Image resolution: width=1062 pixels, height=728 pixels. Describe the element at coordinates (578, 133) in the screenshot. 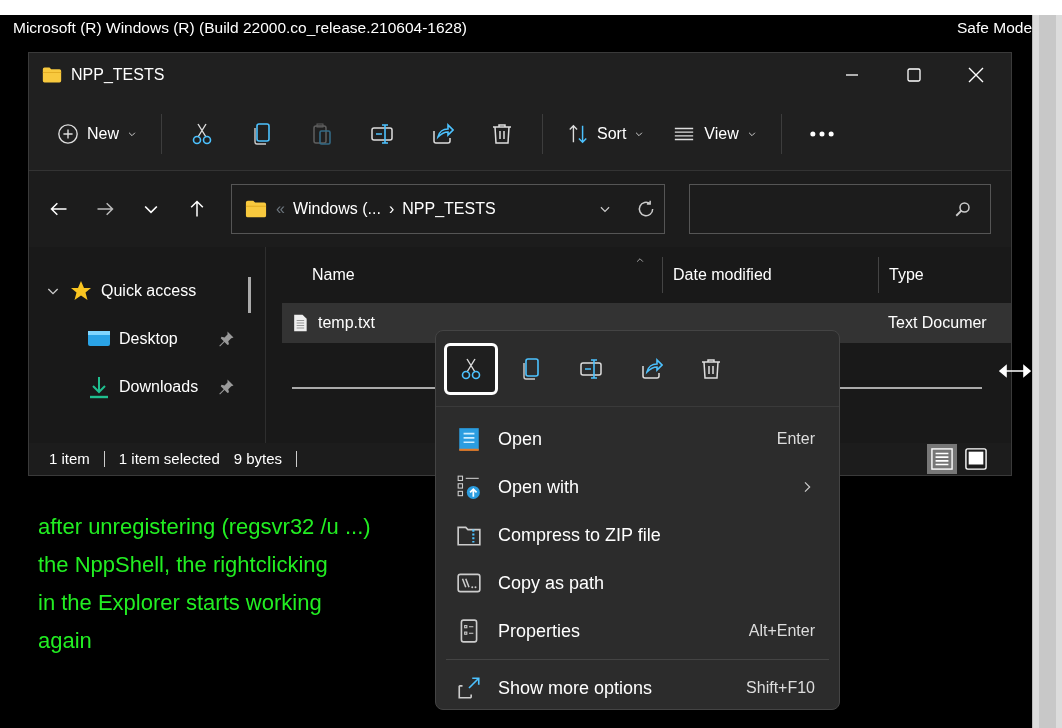

I see `sort-icon` at that location.